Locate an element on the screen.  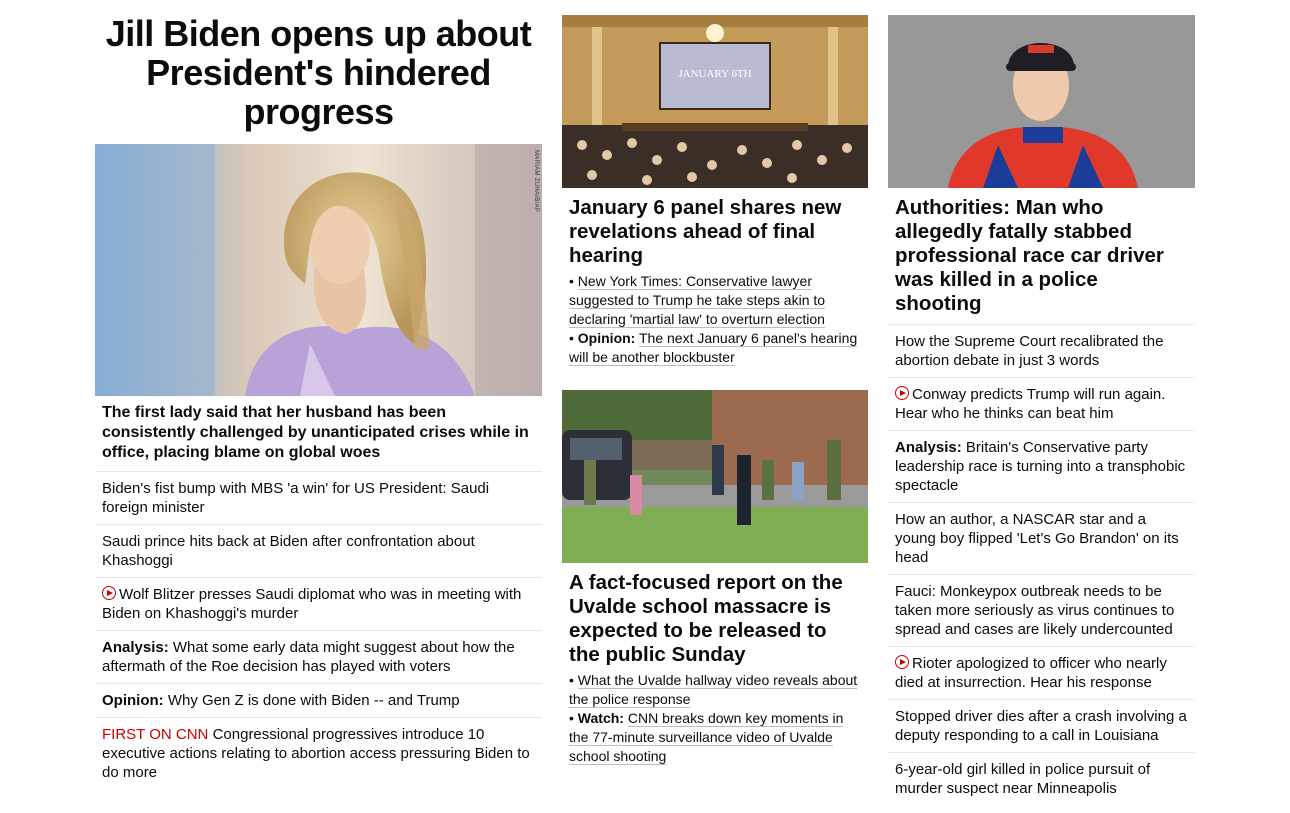
jill-biden-photo is located at coordinates (318, 270).